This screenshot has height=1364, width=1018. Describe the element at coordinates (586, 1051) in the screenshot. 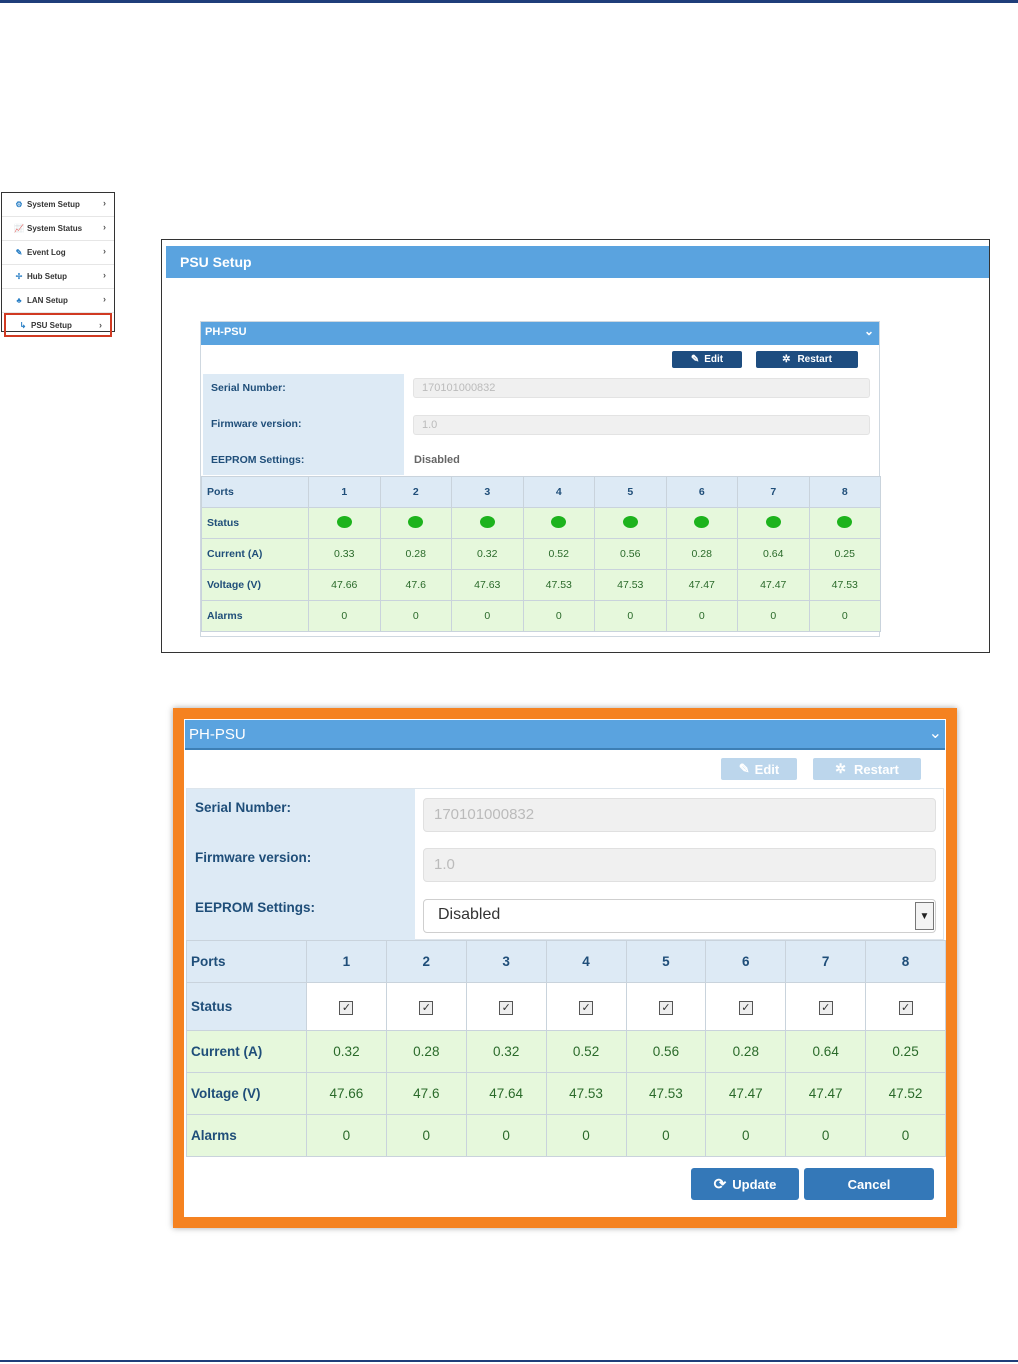

I see `port-current-cell: 0.52` at that location.